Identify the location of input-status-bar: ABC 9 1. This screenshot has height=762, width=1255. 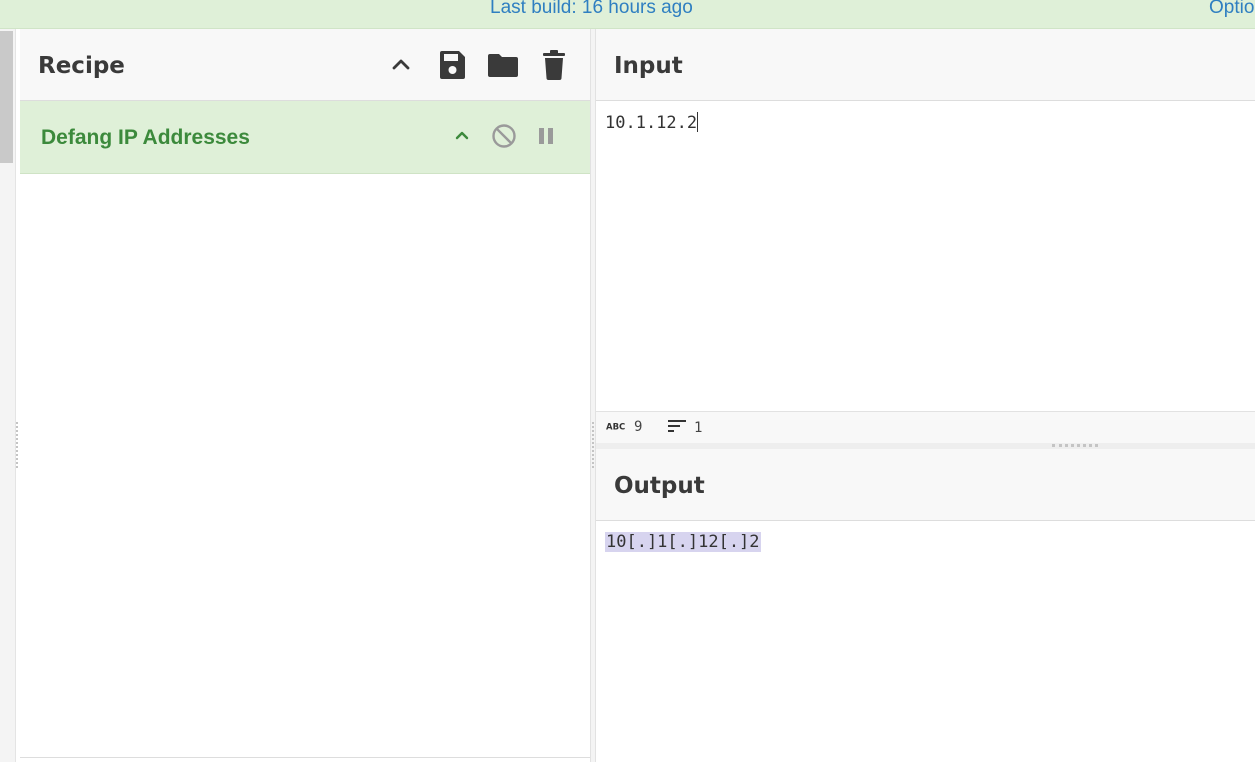
(925, 427).